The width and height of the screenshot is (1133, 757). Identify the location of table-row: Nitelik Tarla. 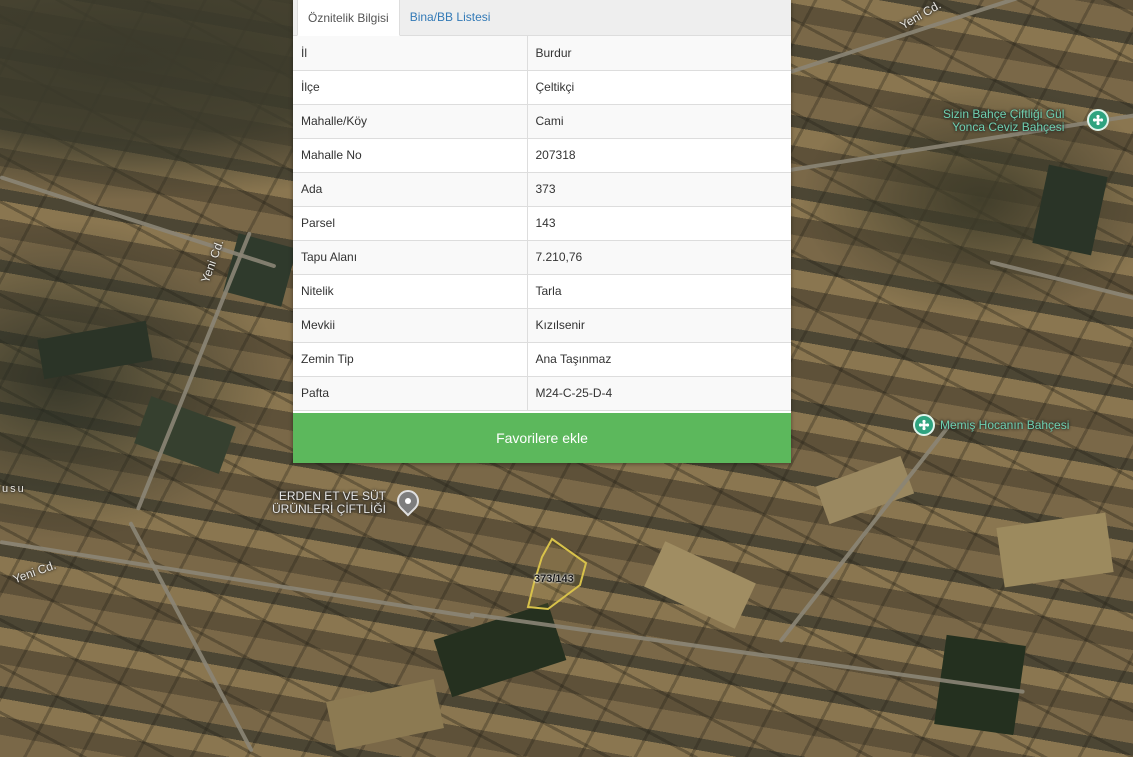
(542, 291).